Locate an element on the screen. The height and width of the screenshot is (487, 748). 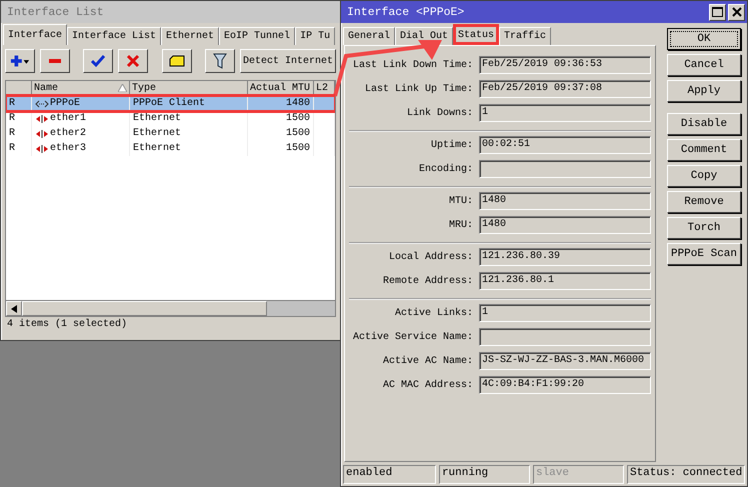
add-button is located at coordinates (20, 61).